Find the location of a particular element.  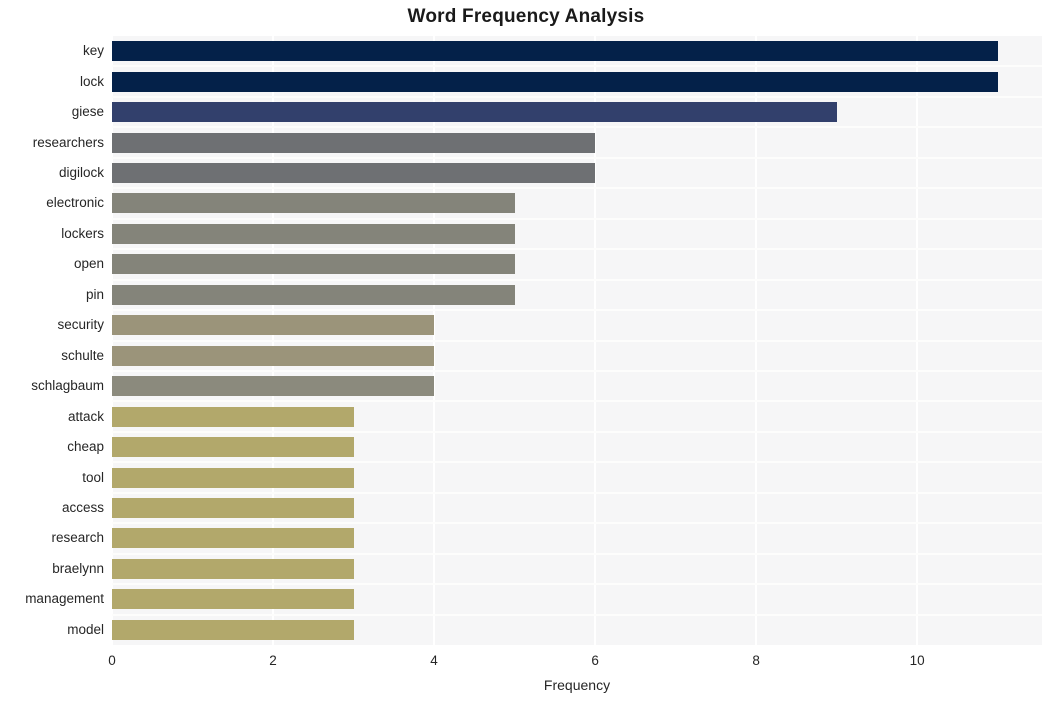

y-tick-label-schulte: schulte is located at coordinates (82, 355).